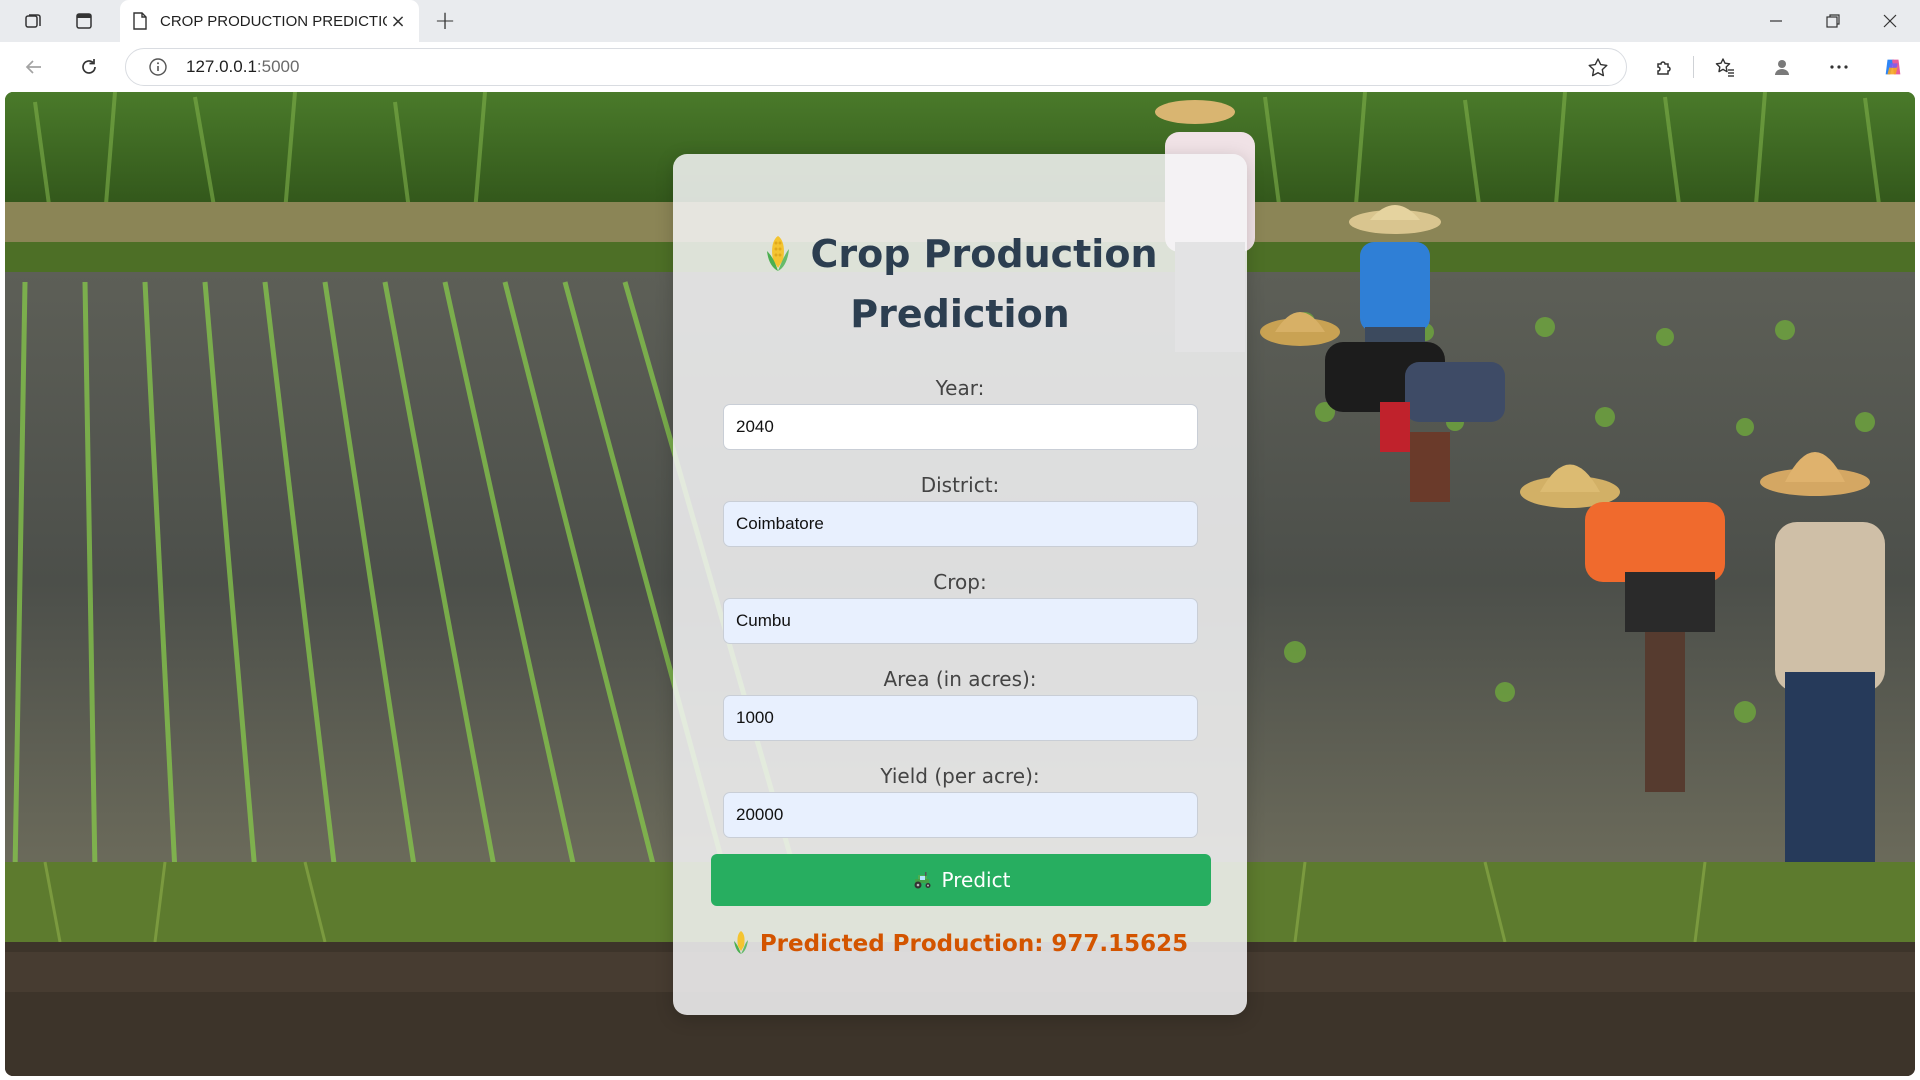  I want to click on url-text: 127.0.0.1:5000, so click(242, 67).